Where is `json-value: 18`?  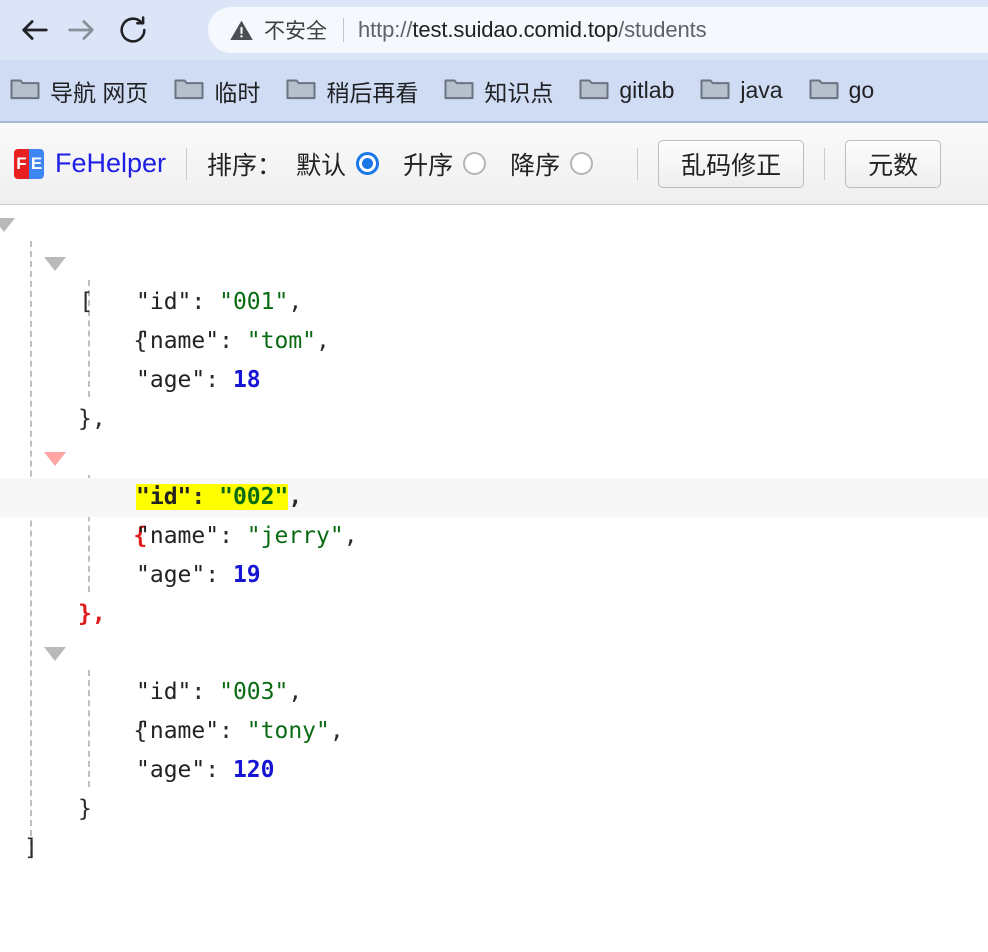
json-value: 18 is located at coordinates (246, 380).